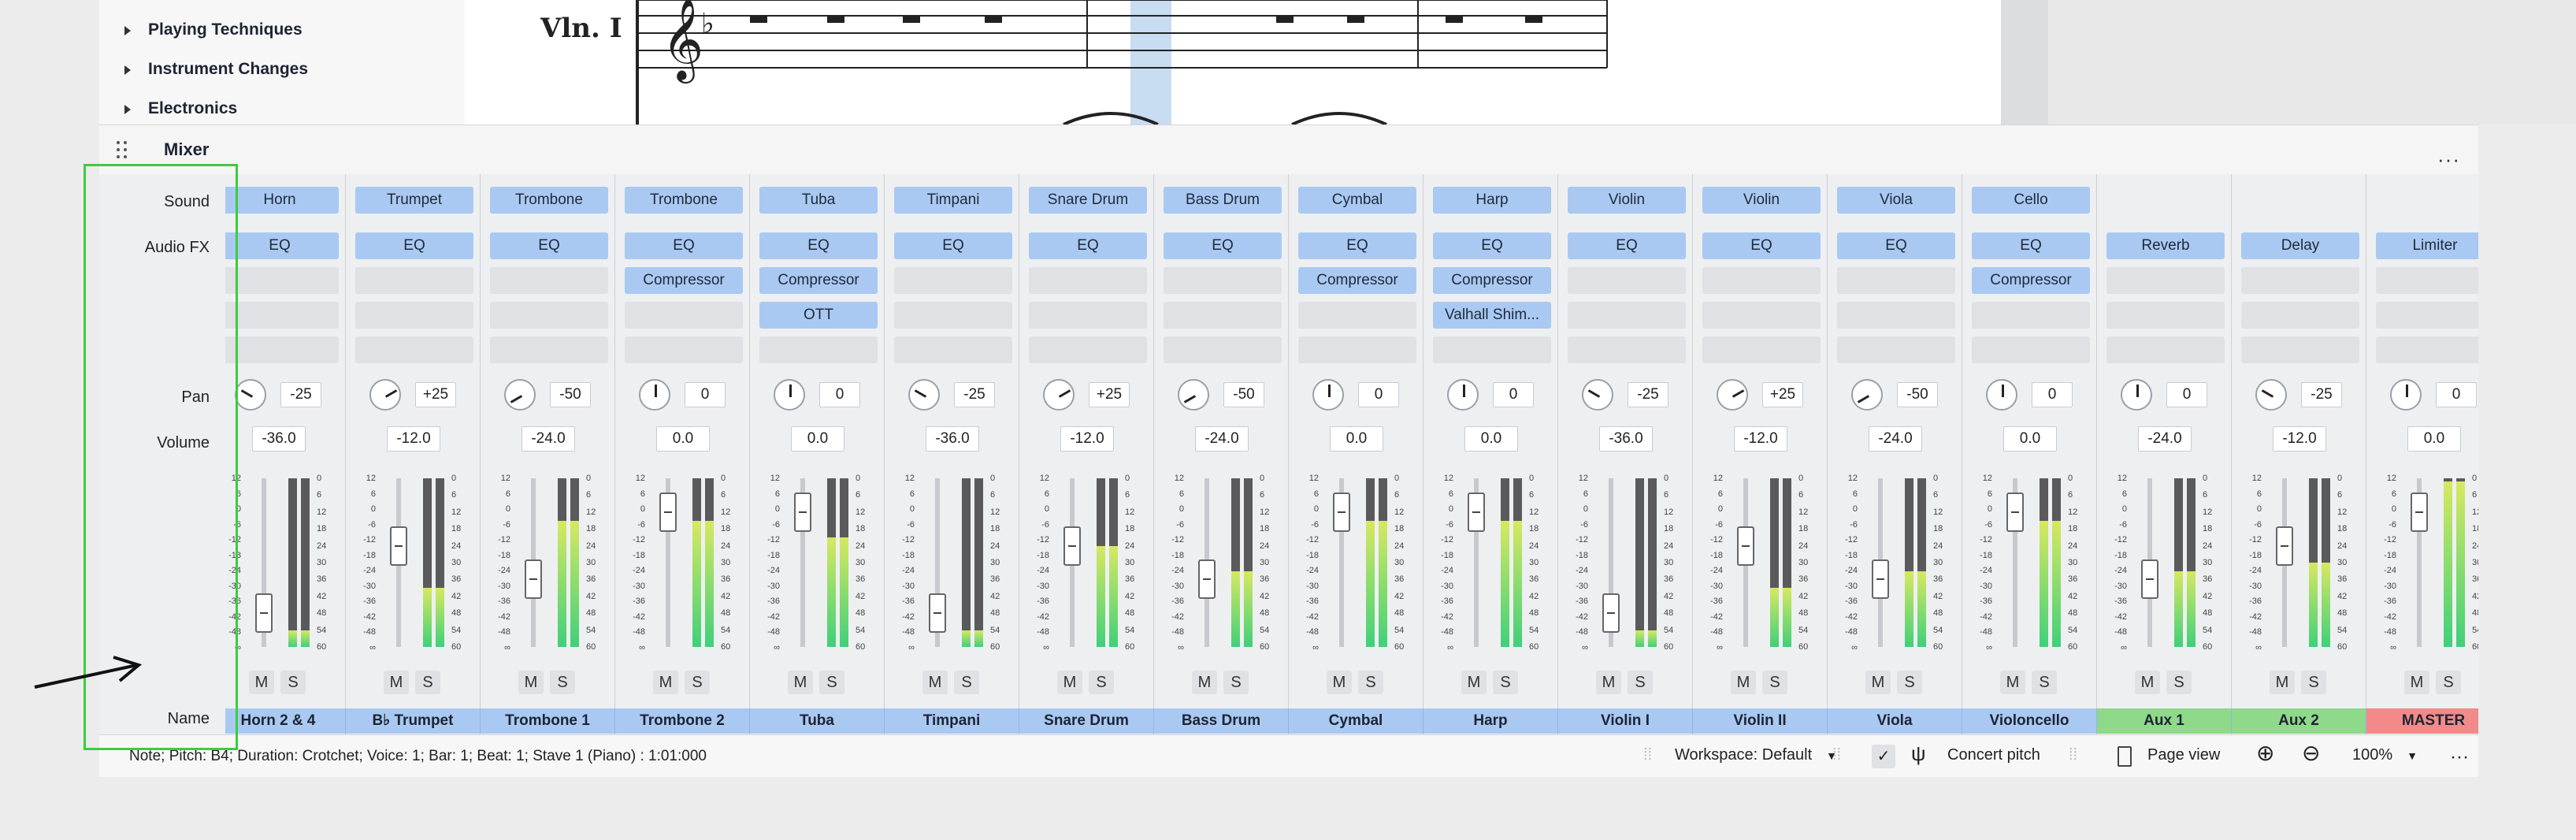 The image size is (2576, 840). Describe the element at coordinates (123, 150) in the screenshot. I see `drag-handle-icon` at that location.